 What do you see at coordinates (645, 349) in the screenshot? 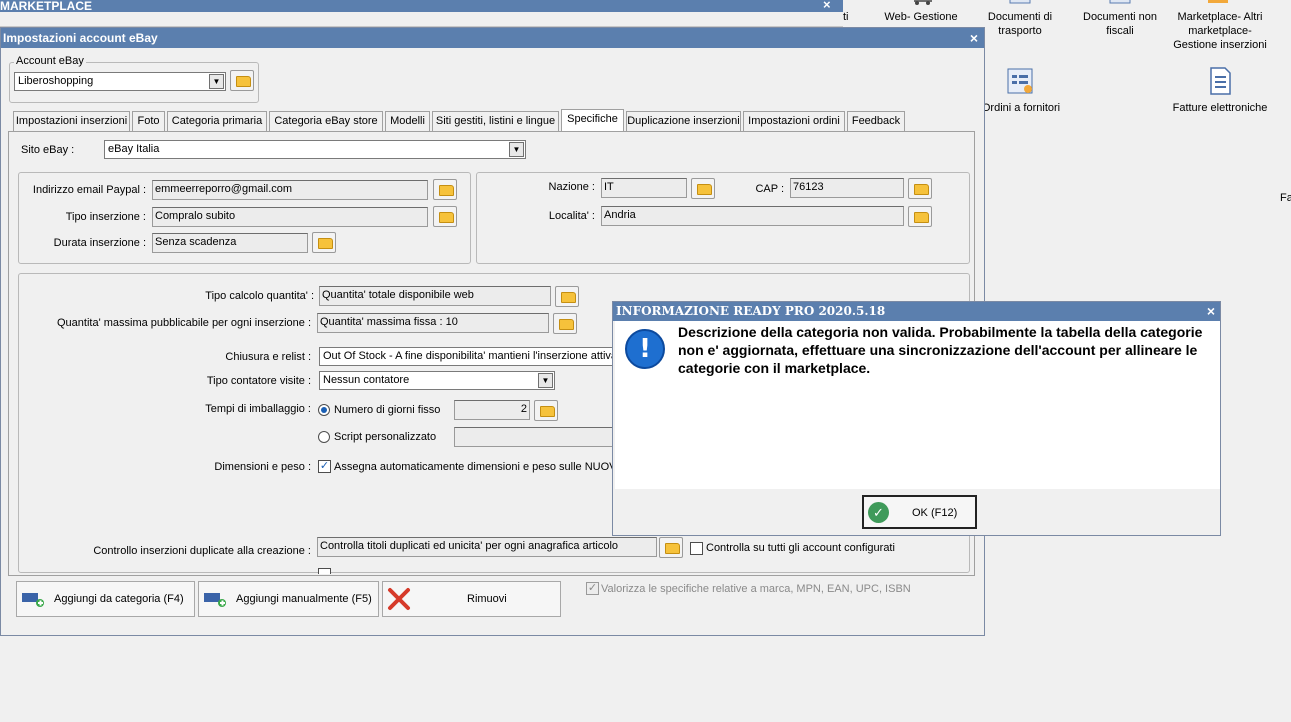
I see `info-icon: !` at bounding box center [645, 349].